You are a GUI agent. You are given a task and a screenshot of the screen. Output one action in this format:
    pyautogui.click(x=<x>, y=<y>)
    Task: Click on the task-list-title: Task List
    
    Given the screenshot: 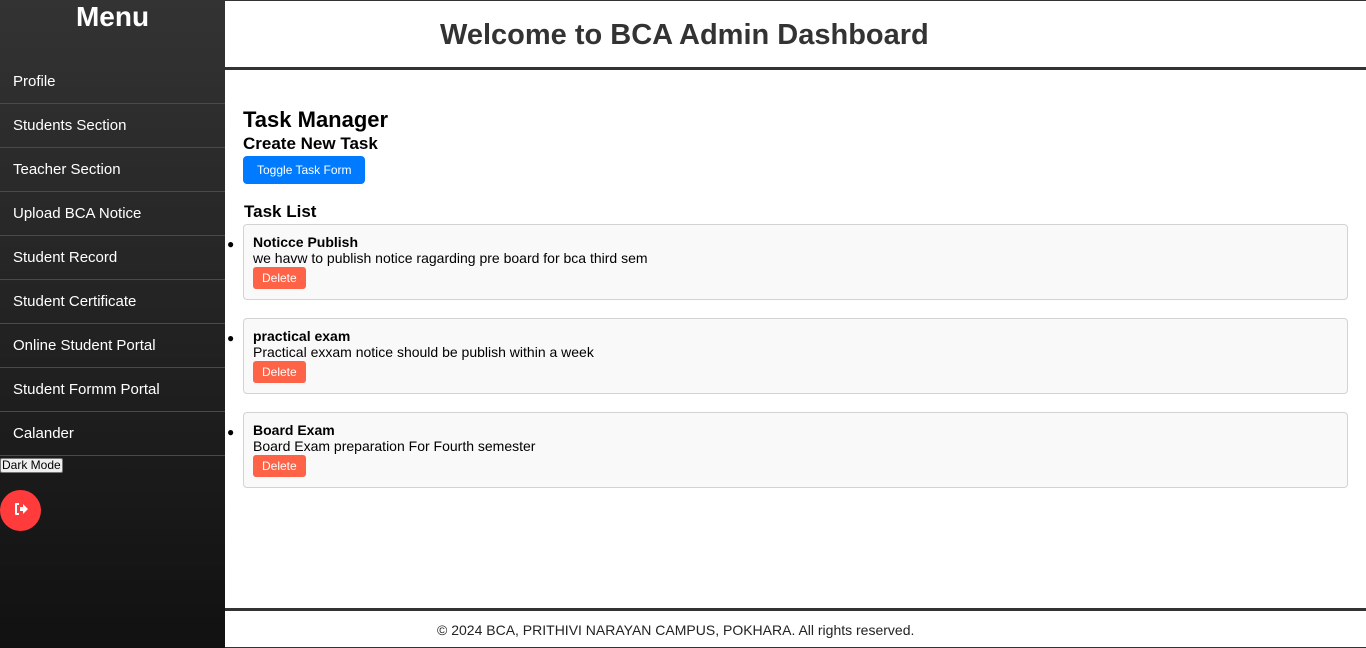 What is the action you would take?
    pyautogui.click(x=280, y=211)
    